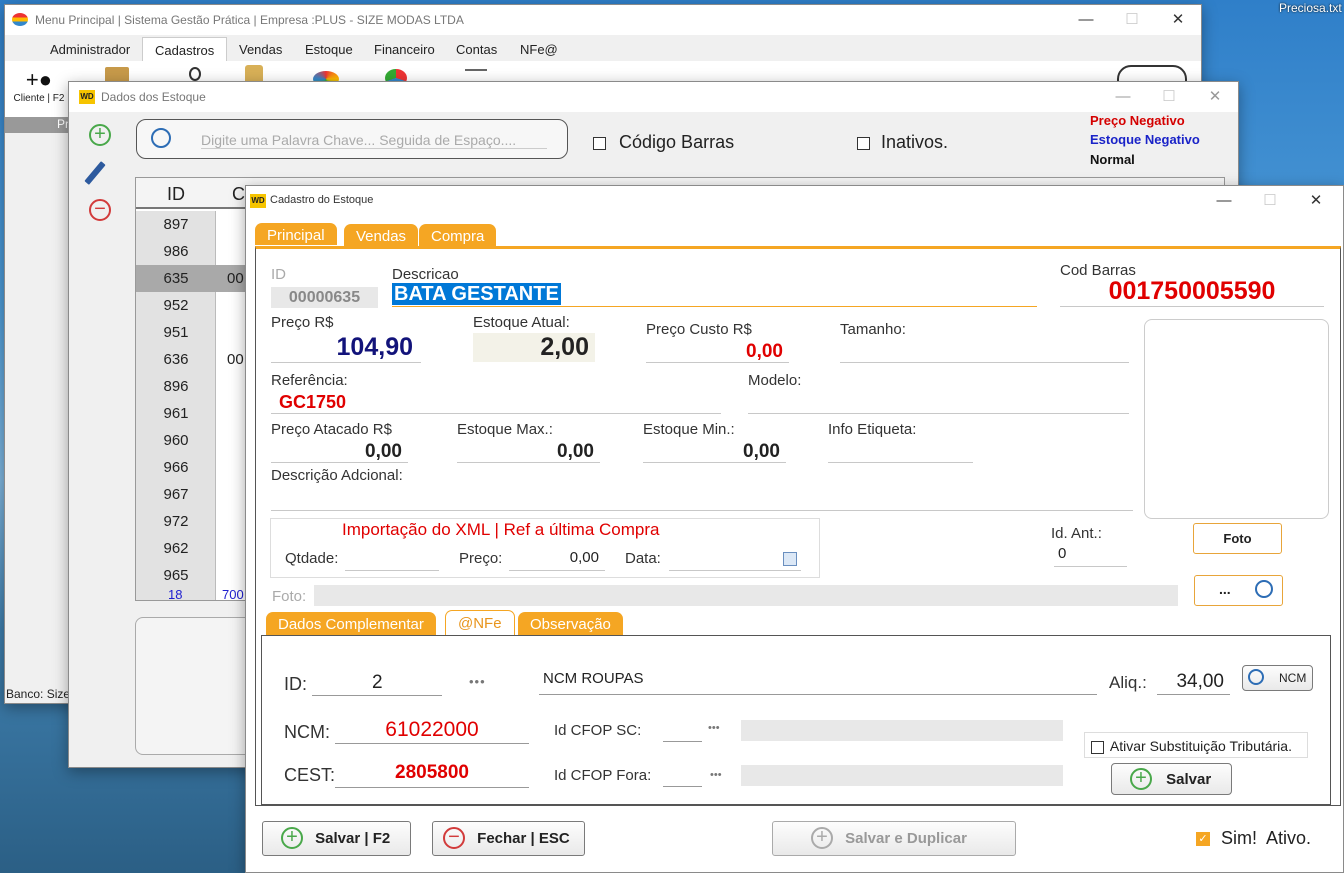 This screenshot has width=1344, height=873. What do you see at coordinates (900, 452) in the screenshot?
I see `info-etiqueta-field` at bounding box center [900, 452].